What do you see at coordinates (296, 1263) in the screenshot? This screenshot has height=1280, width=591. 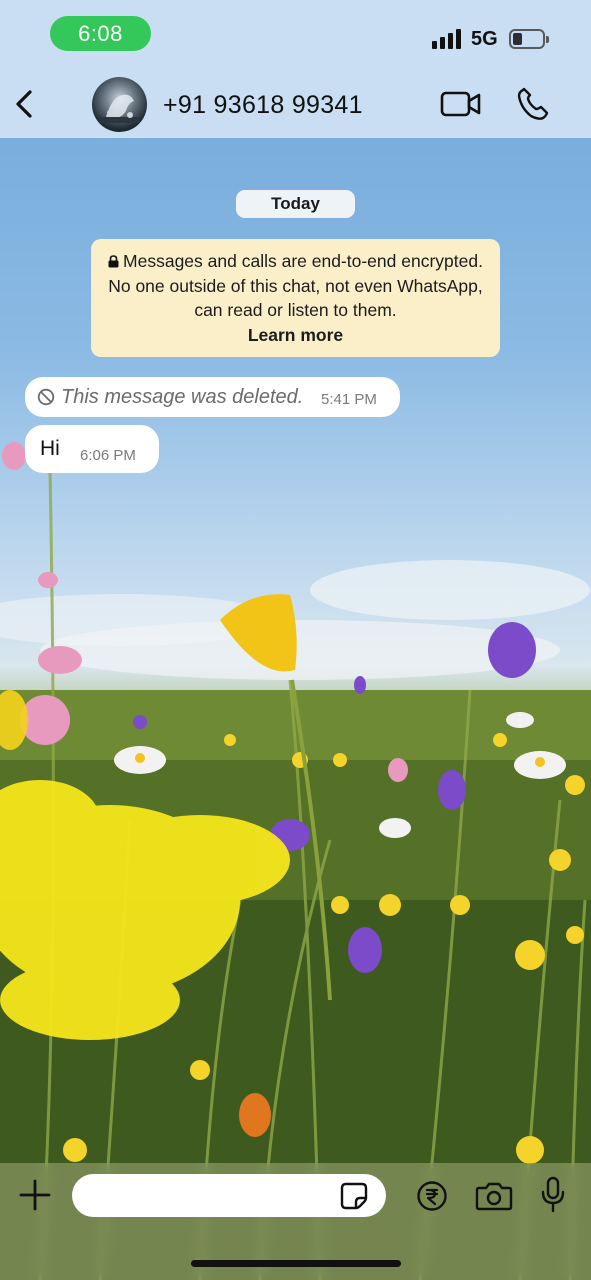 I see `home-indicator` at bounding box center [296, 1263].